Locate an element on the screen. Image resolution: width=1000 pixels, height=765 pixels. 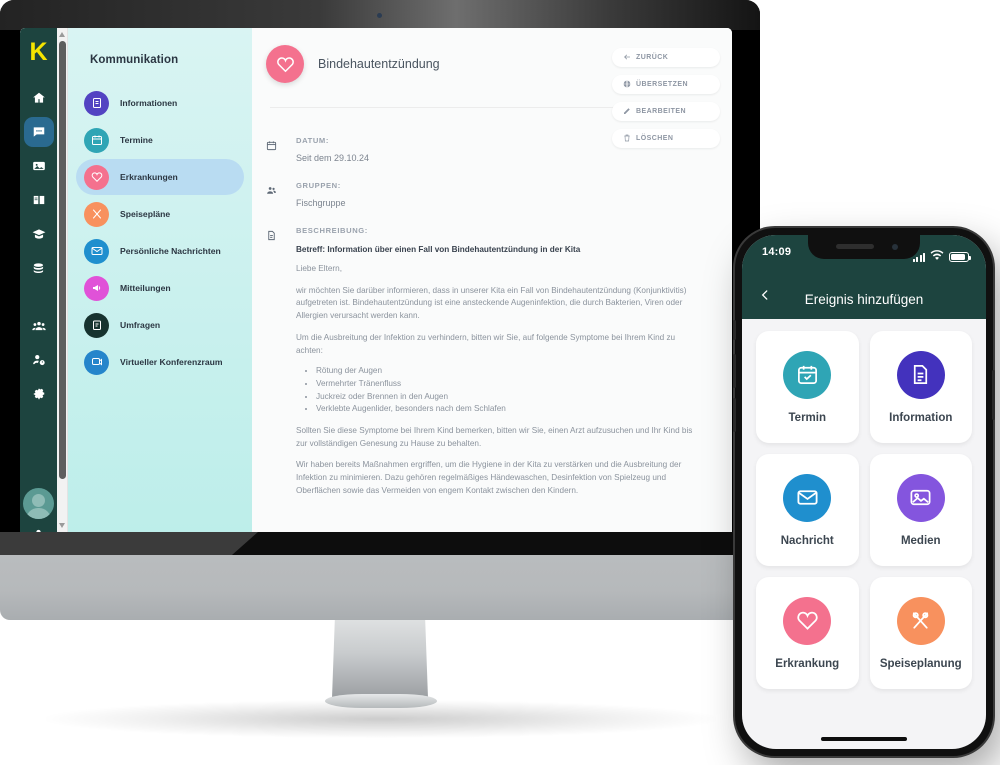
rail-item-home is located at coordinates (39, 98).